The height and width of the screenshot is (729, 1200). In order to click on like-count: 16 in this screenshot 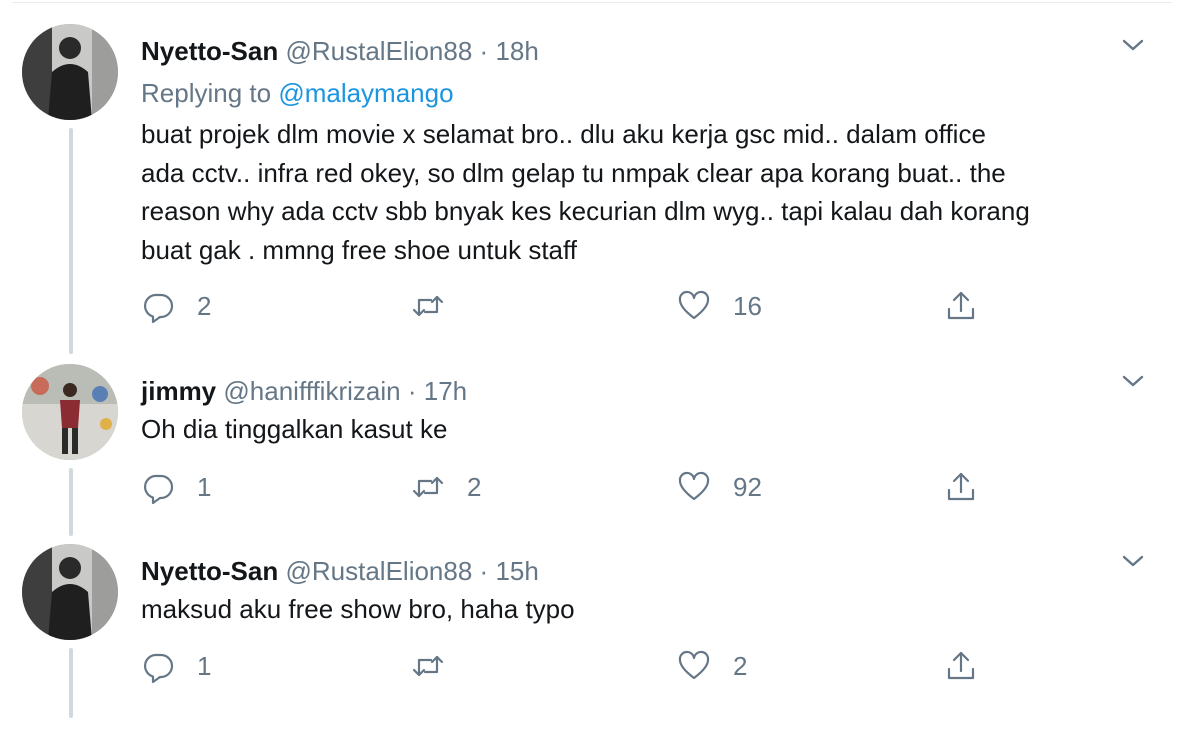, I will do `click(747, 305)`.